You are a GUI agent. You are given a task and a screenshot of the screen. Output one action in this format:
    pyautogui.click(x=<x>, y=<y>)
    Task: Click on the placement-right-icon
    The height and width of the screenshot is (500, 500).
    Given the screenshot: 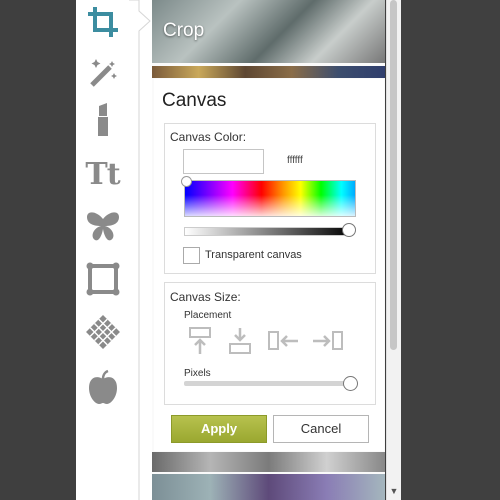 What is the action you would take?
    pyautogui.click(x=328, y=345)
    